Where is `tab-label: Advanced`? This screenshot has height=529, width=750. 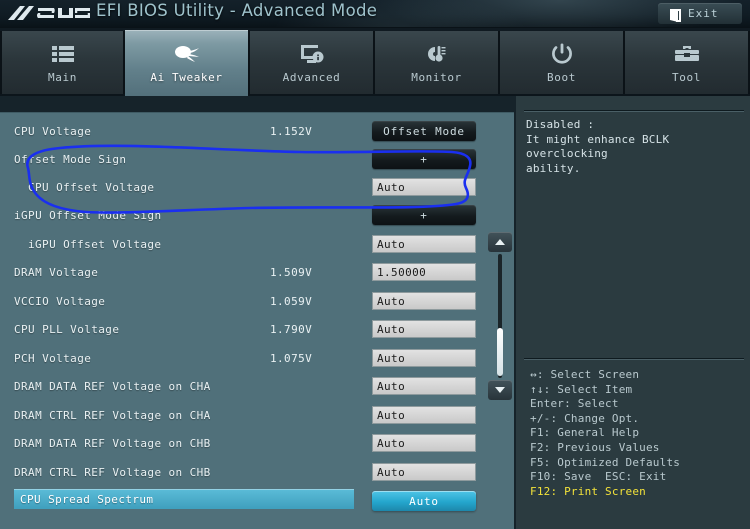 tab-label: Advanced is located at coordinates (311, 77).